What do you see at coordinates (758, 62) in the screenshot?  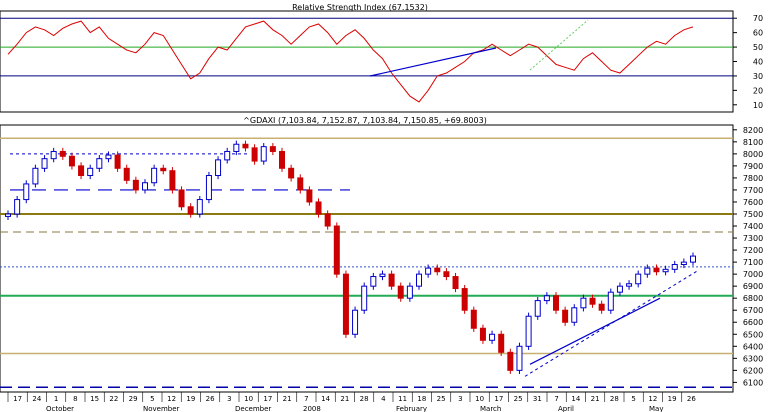 I see `rsi-tick-label: 40` at bounding box center [758, 62].